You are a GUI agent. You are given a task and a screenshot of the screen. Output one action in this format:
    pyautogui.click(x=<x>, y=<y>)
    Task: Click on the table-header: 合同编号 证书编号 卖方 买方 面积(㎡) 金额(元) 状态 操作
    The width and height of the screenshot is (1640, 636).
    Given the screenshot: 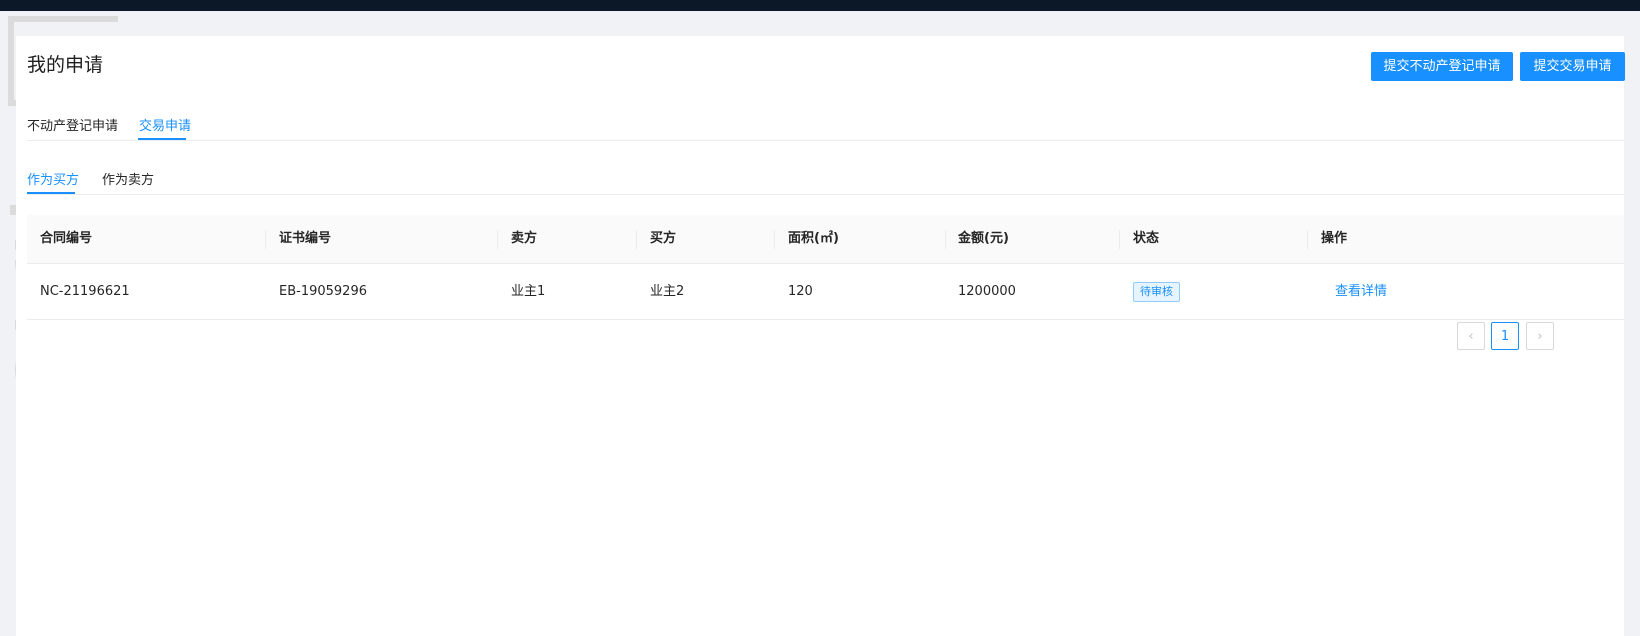 What is the action you would take?
    pyautogui.click(x=825, y=239)
    